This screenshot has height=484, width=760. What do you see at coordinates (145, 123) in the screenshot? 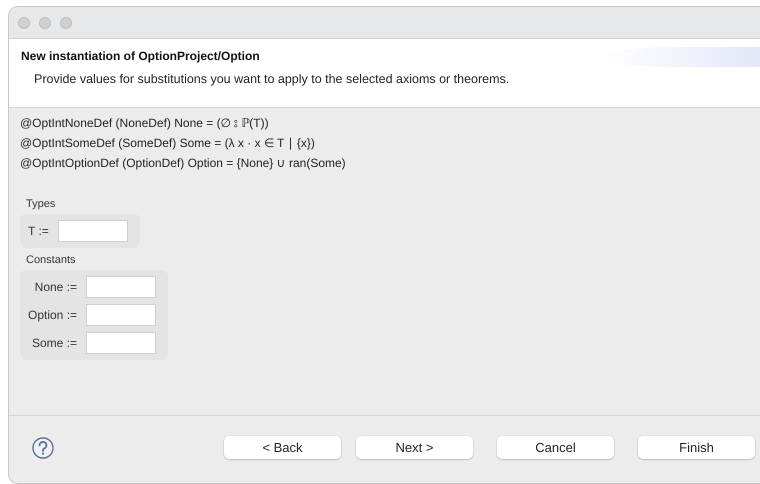
I see `definition-line: @OptIntNoneDef (NoneDef) None = (∅ ⦂ ℙ(T))` at bounding box center [145, 123].